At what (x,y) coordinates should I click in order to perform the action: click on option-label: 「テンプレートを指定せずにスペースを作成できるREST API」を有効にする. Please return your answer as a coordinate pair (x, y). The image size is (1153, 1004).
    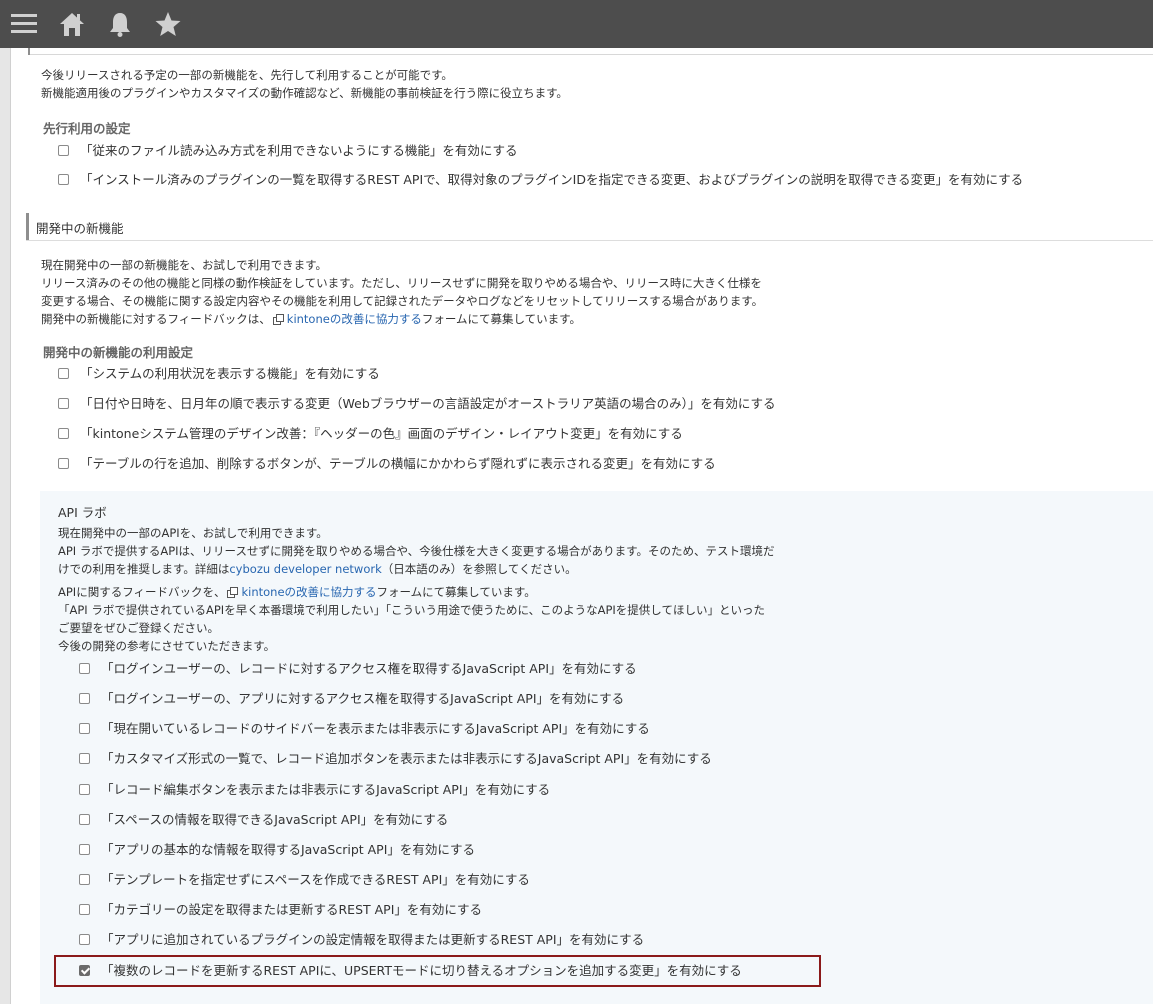
    Looking at the image, I should click on (315, 879).